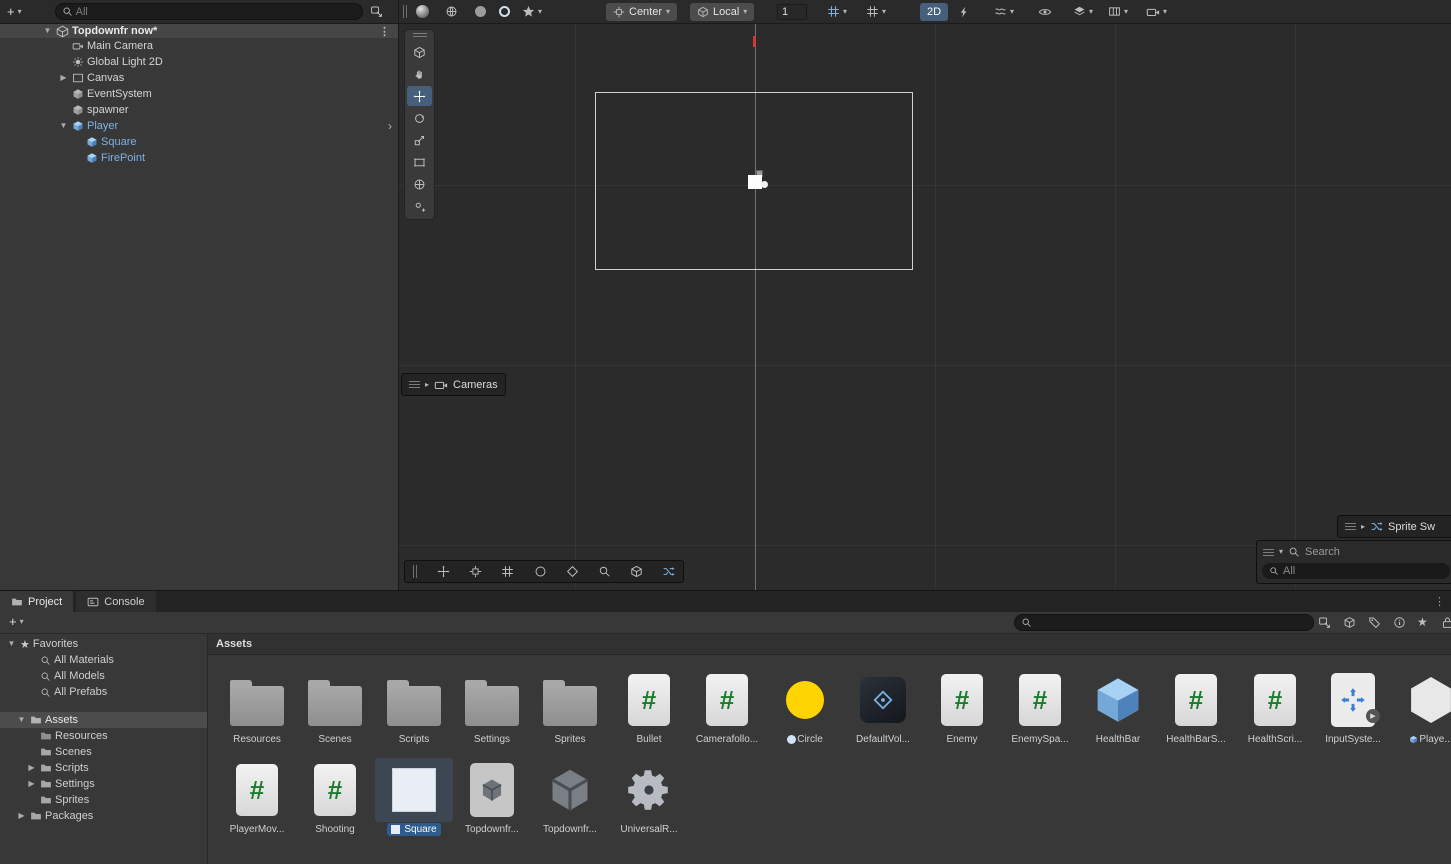 This screenshot has height=864, width=1451. Describe the element at coordinates (759, 180) in the screenshot. I see `player-sprite` at that location.